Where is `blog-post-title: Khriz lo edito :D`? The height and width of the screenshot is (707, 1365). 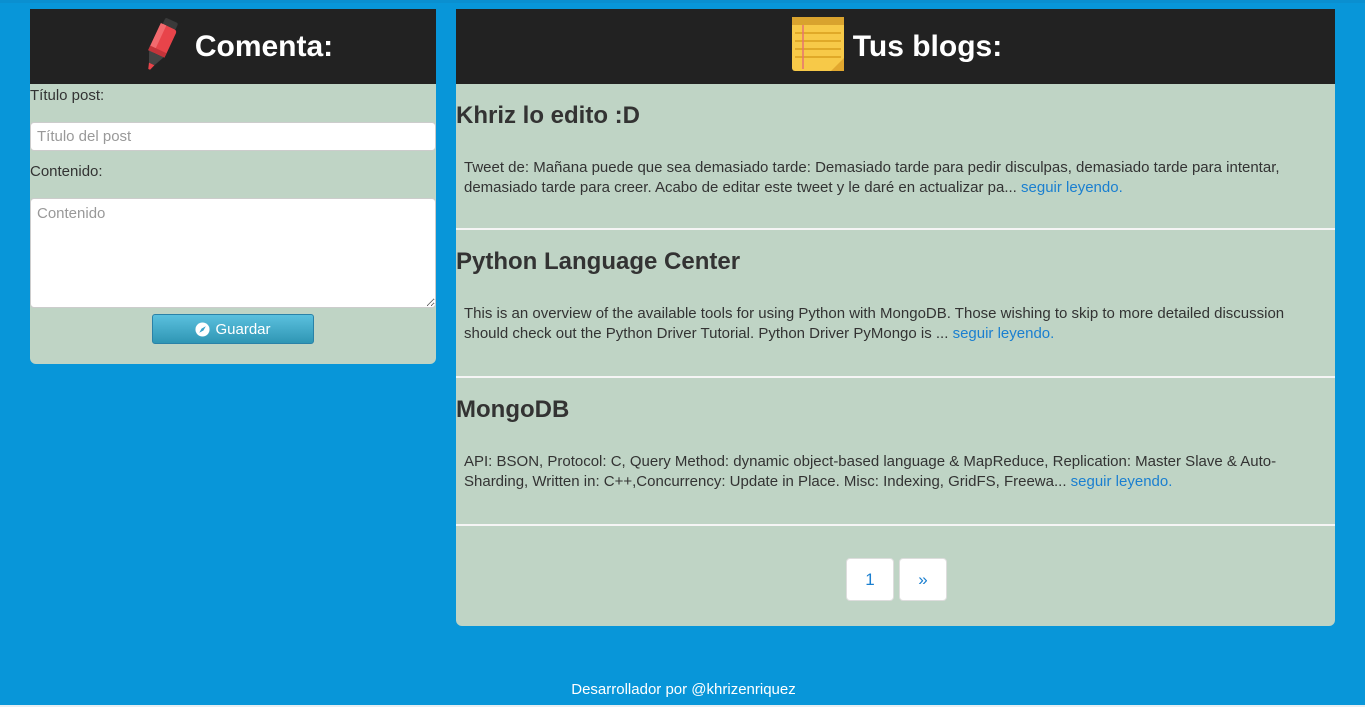 blog-post-title: Khriz lo edito :D is located at coordinates (548, 115).